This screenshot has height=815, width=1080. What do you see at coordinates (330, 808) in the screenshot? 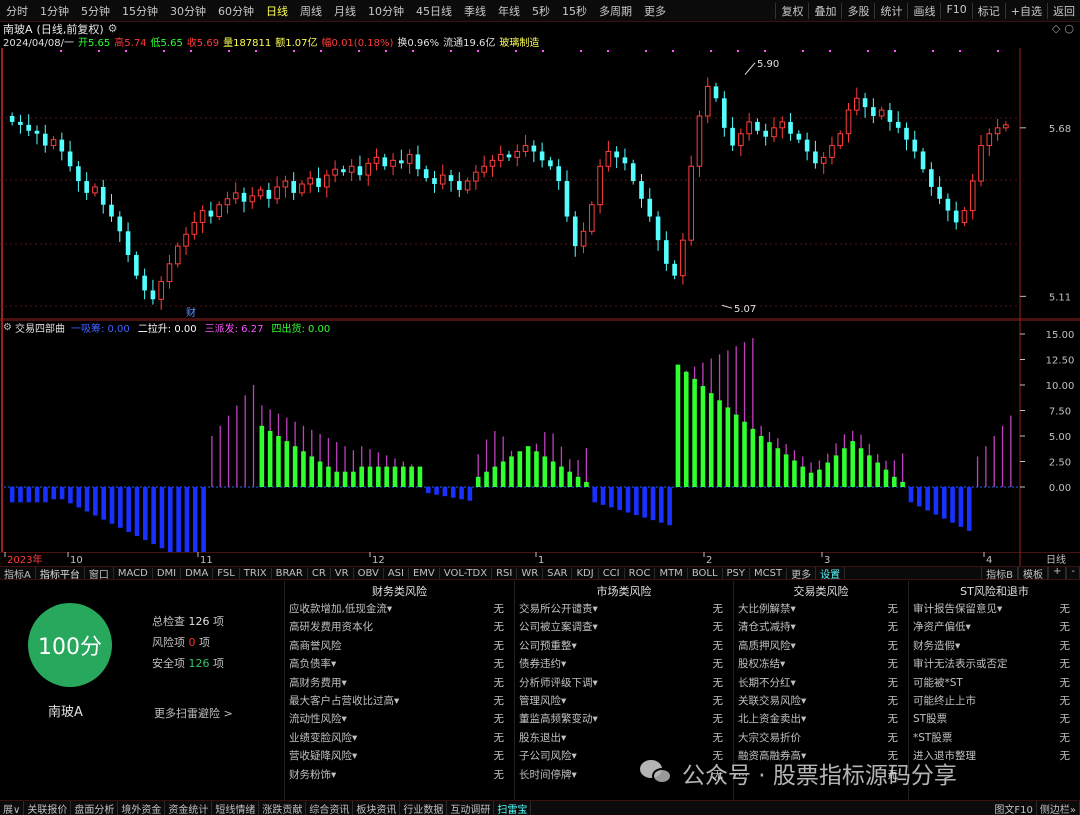
I see `bottom-tab-7: 综合资讯` at bounding box center [330, 808].